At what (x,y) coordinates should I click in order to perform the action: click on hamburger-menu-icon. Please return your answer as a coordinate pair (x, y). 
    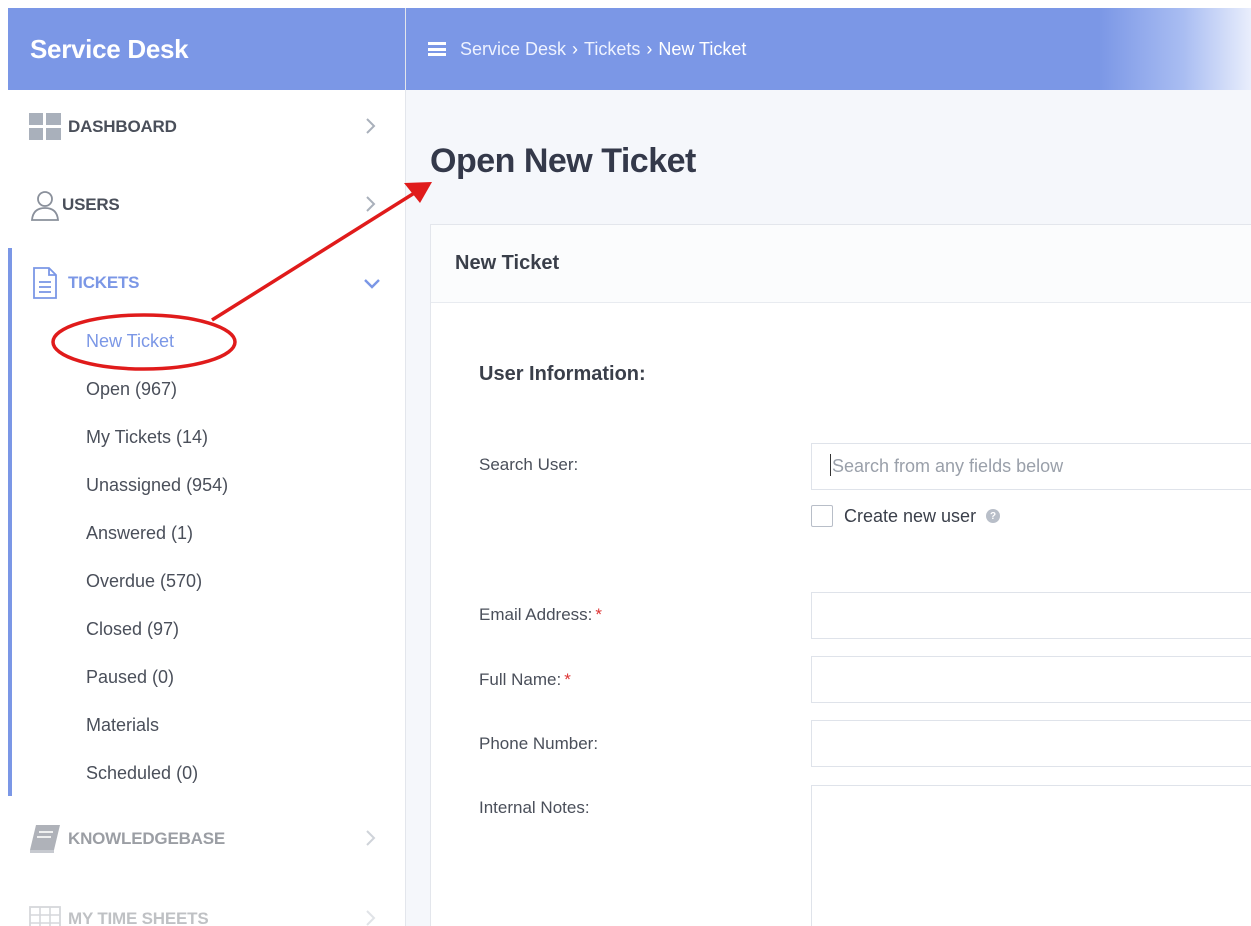
    Looking at the image, I should click on (437, 49).